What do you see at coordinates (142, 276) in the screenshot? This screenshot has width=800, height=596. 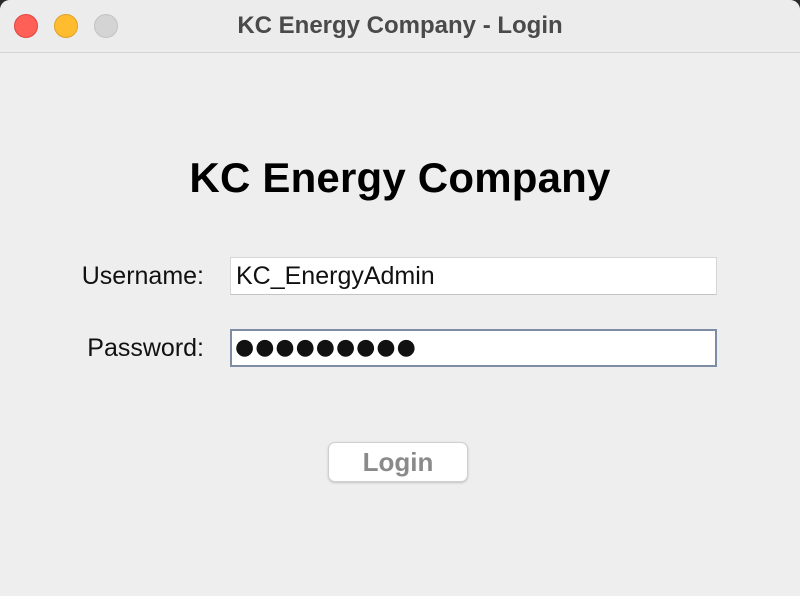 I see `username-label: Username:` at bounding box center [142, 276].